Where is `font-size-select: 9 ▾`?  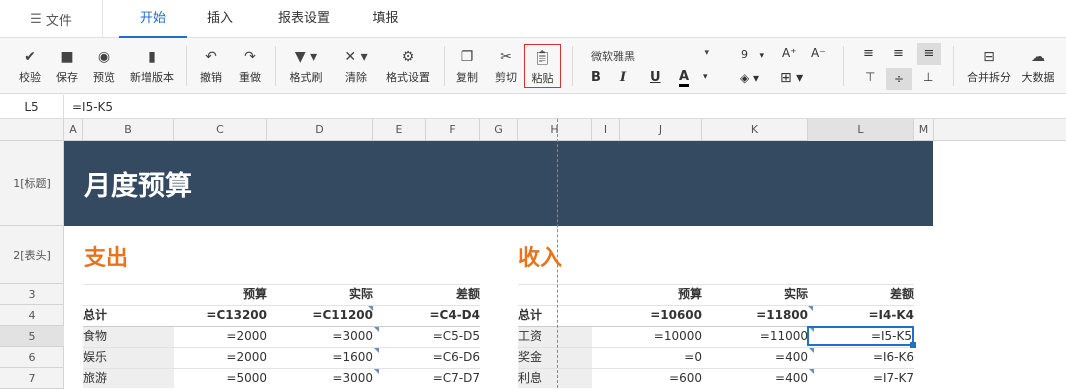
font-size-select: 9 ▾ is located at coordinates (752, 54).